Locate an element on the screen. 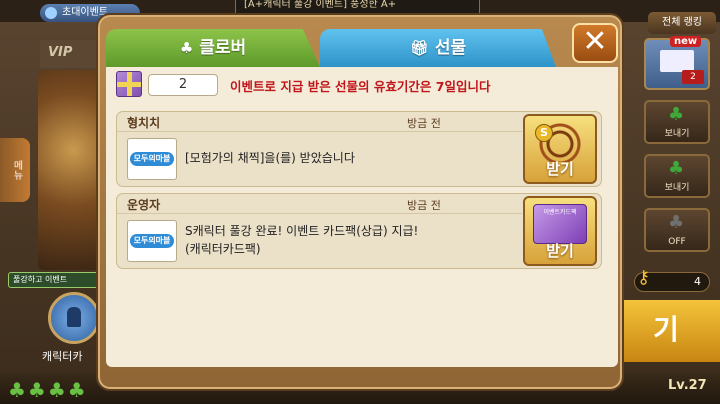 Image resolution: width=720 pixels, height=404 pixels. start-game-button: 기 is located at coordinates (666, 331).